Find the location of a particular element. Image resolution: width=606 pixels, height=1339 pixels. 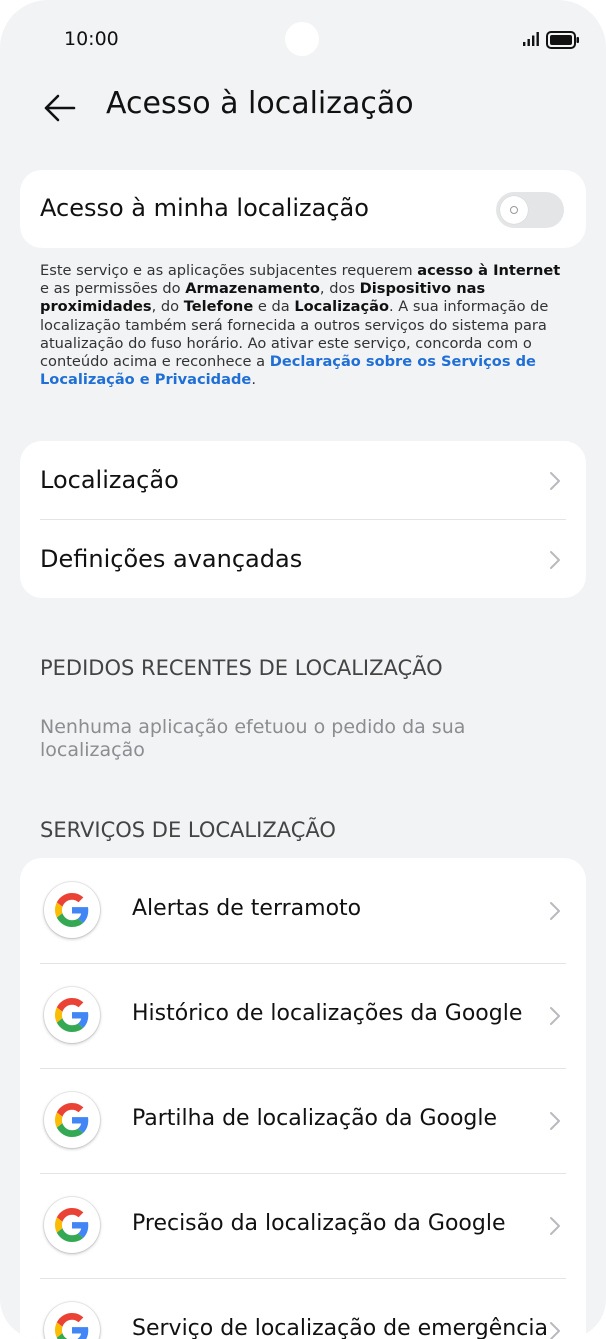

recent-requests-header: PEDIDOS RECENTES DE LOCALIZAÇÃO is located at coordinates (241, 668).